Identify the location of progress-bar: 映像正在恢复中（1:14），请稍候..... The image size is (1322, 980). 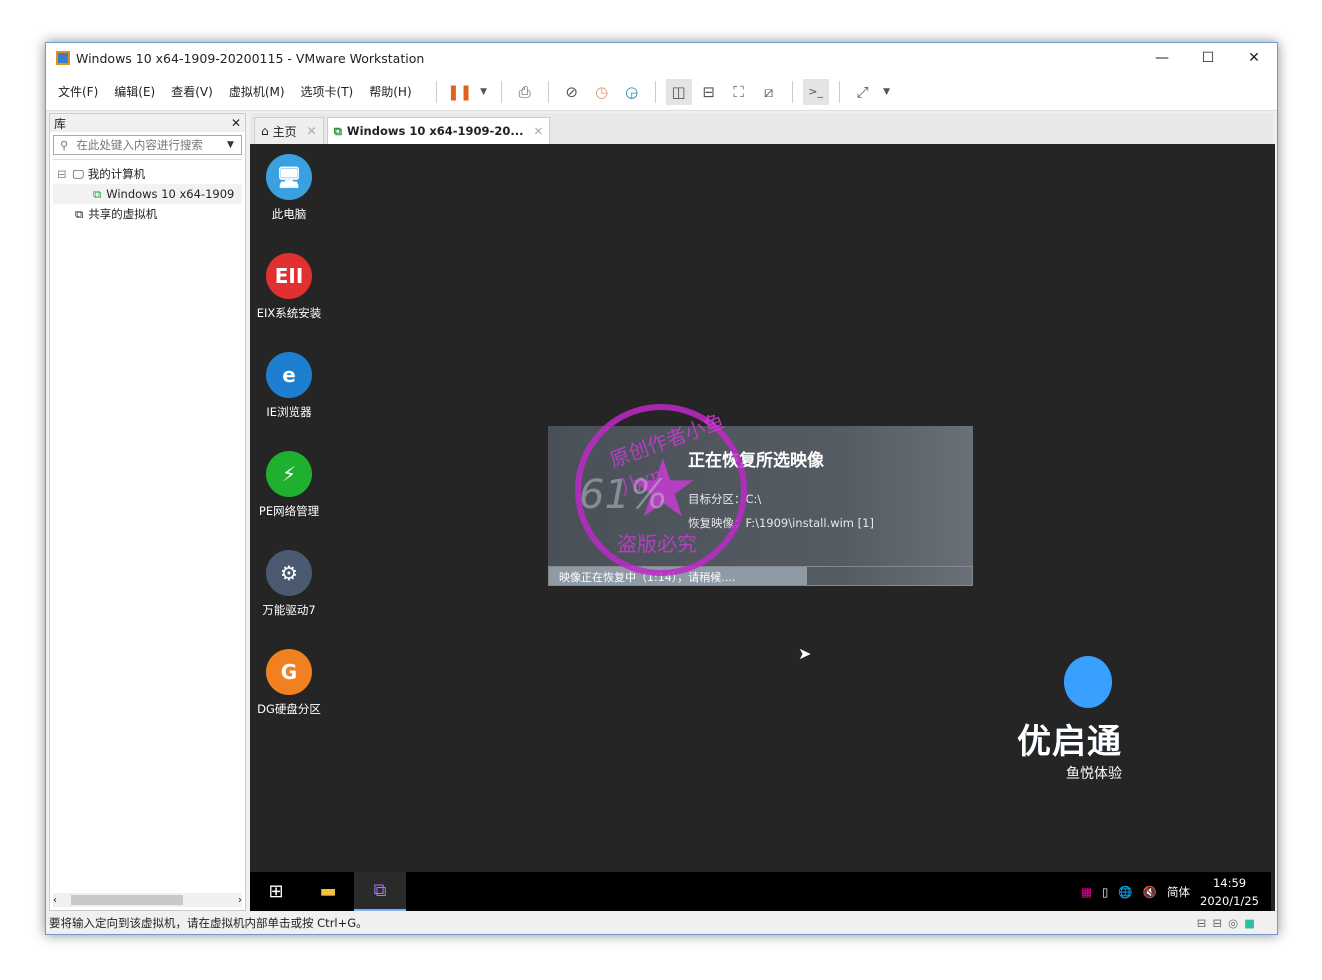
(760, 576).